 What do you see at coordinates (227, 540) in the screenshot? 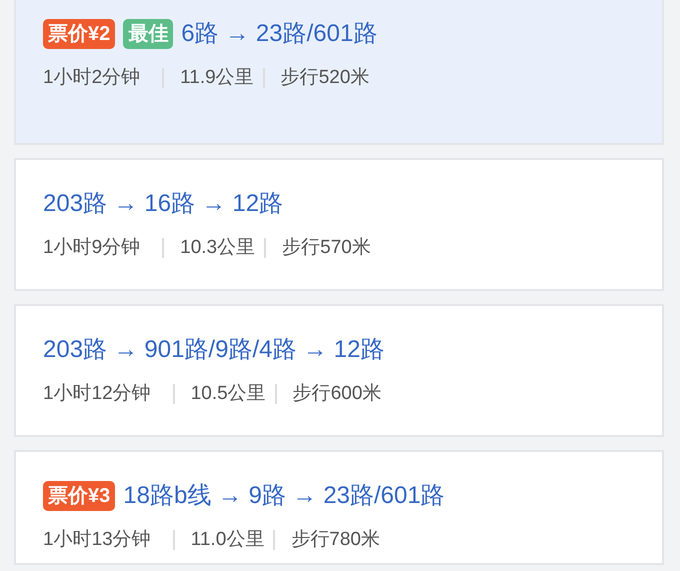
I see `distance-text: 11.0公里` at bounding box center [227, 540].